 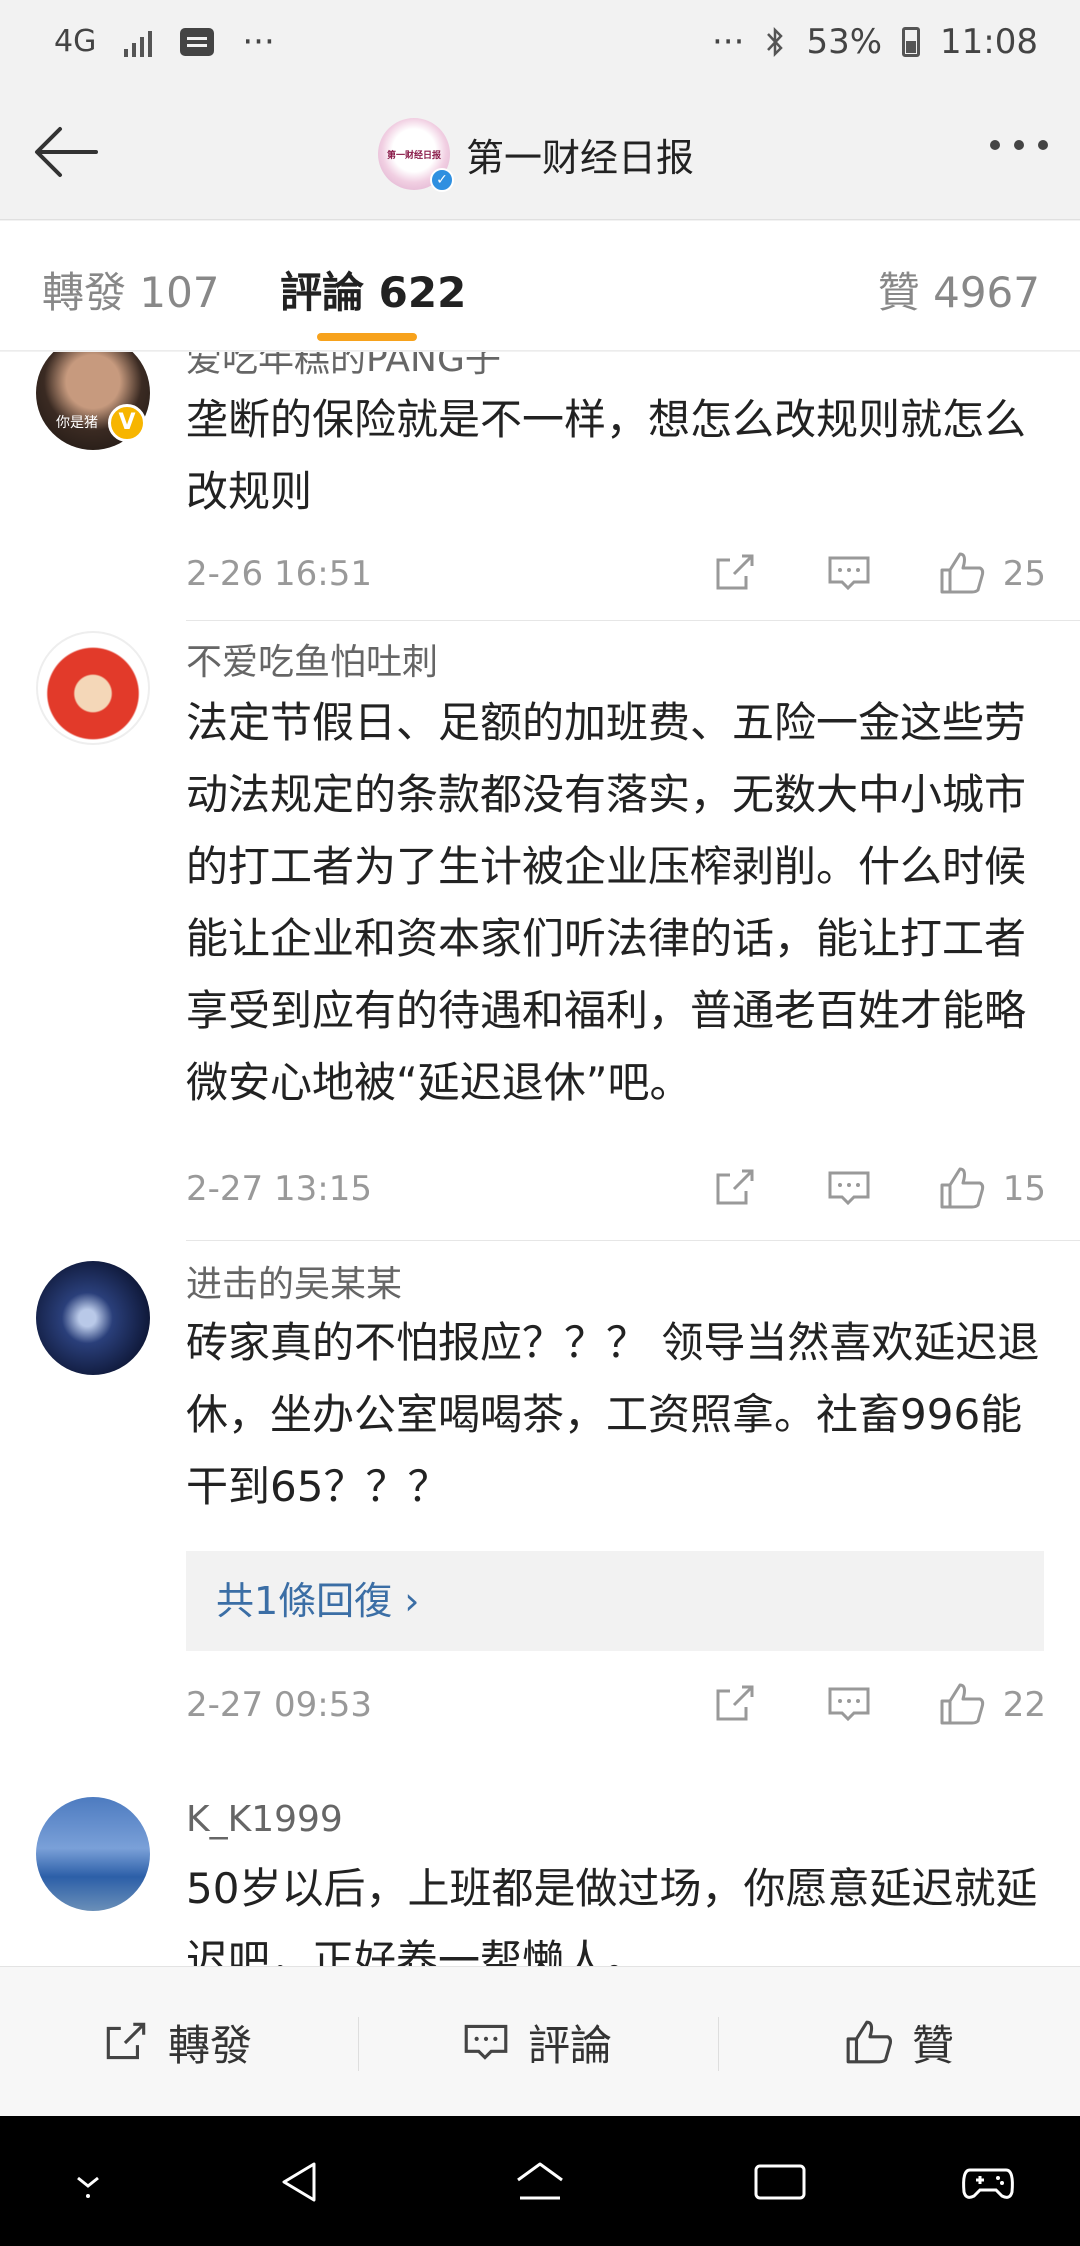 I want to click on bottom-action-bar: 轉發 評論 贊, so click(x=540, y=2041).